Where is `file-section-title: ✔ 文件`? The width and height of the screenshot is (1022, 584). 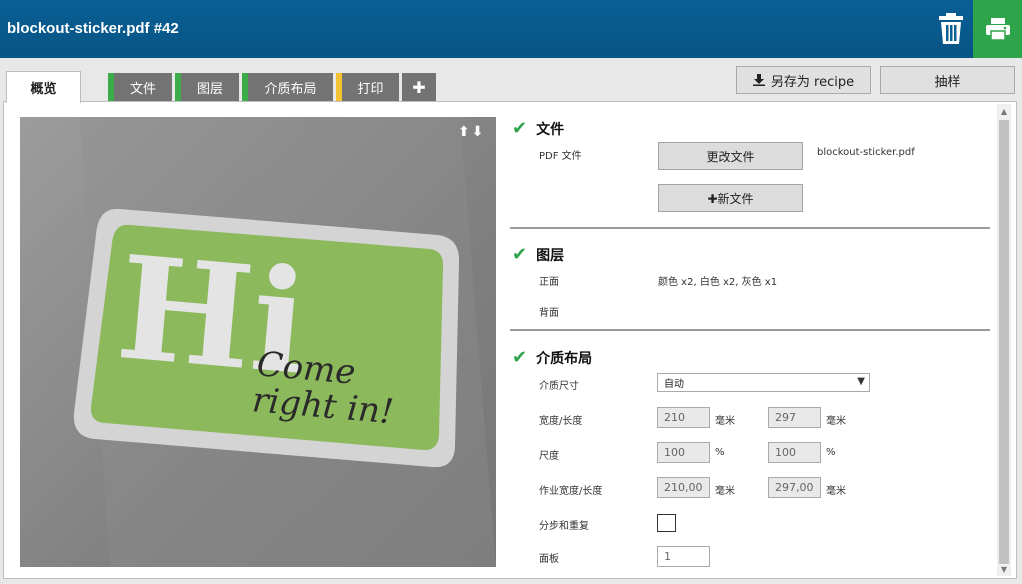
file-section-title: ✔ 文件 is located at coordinates (538, 128).